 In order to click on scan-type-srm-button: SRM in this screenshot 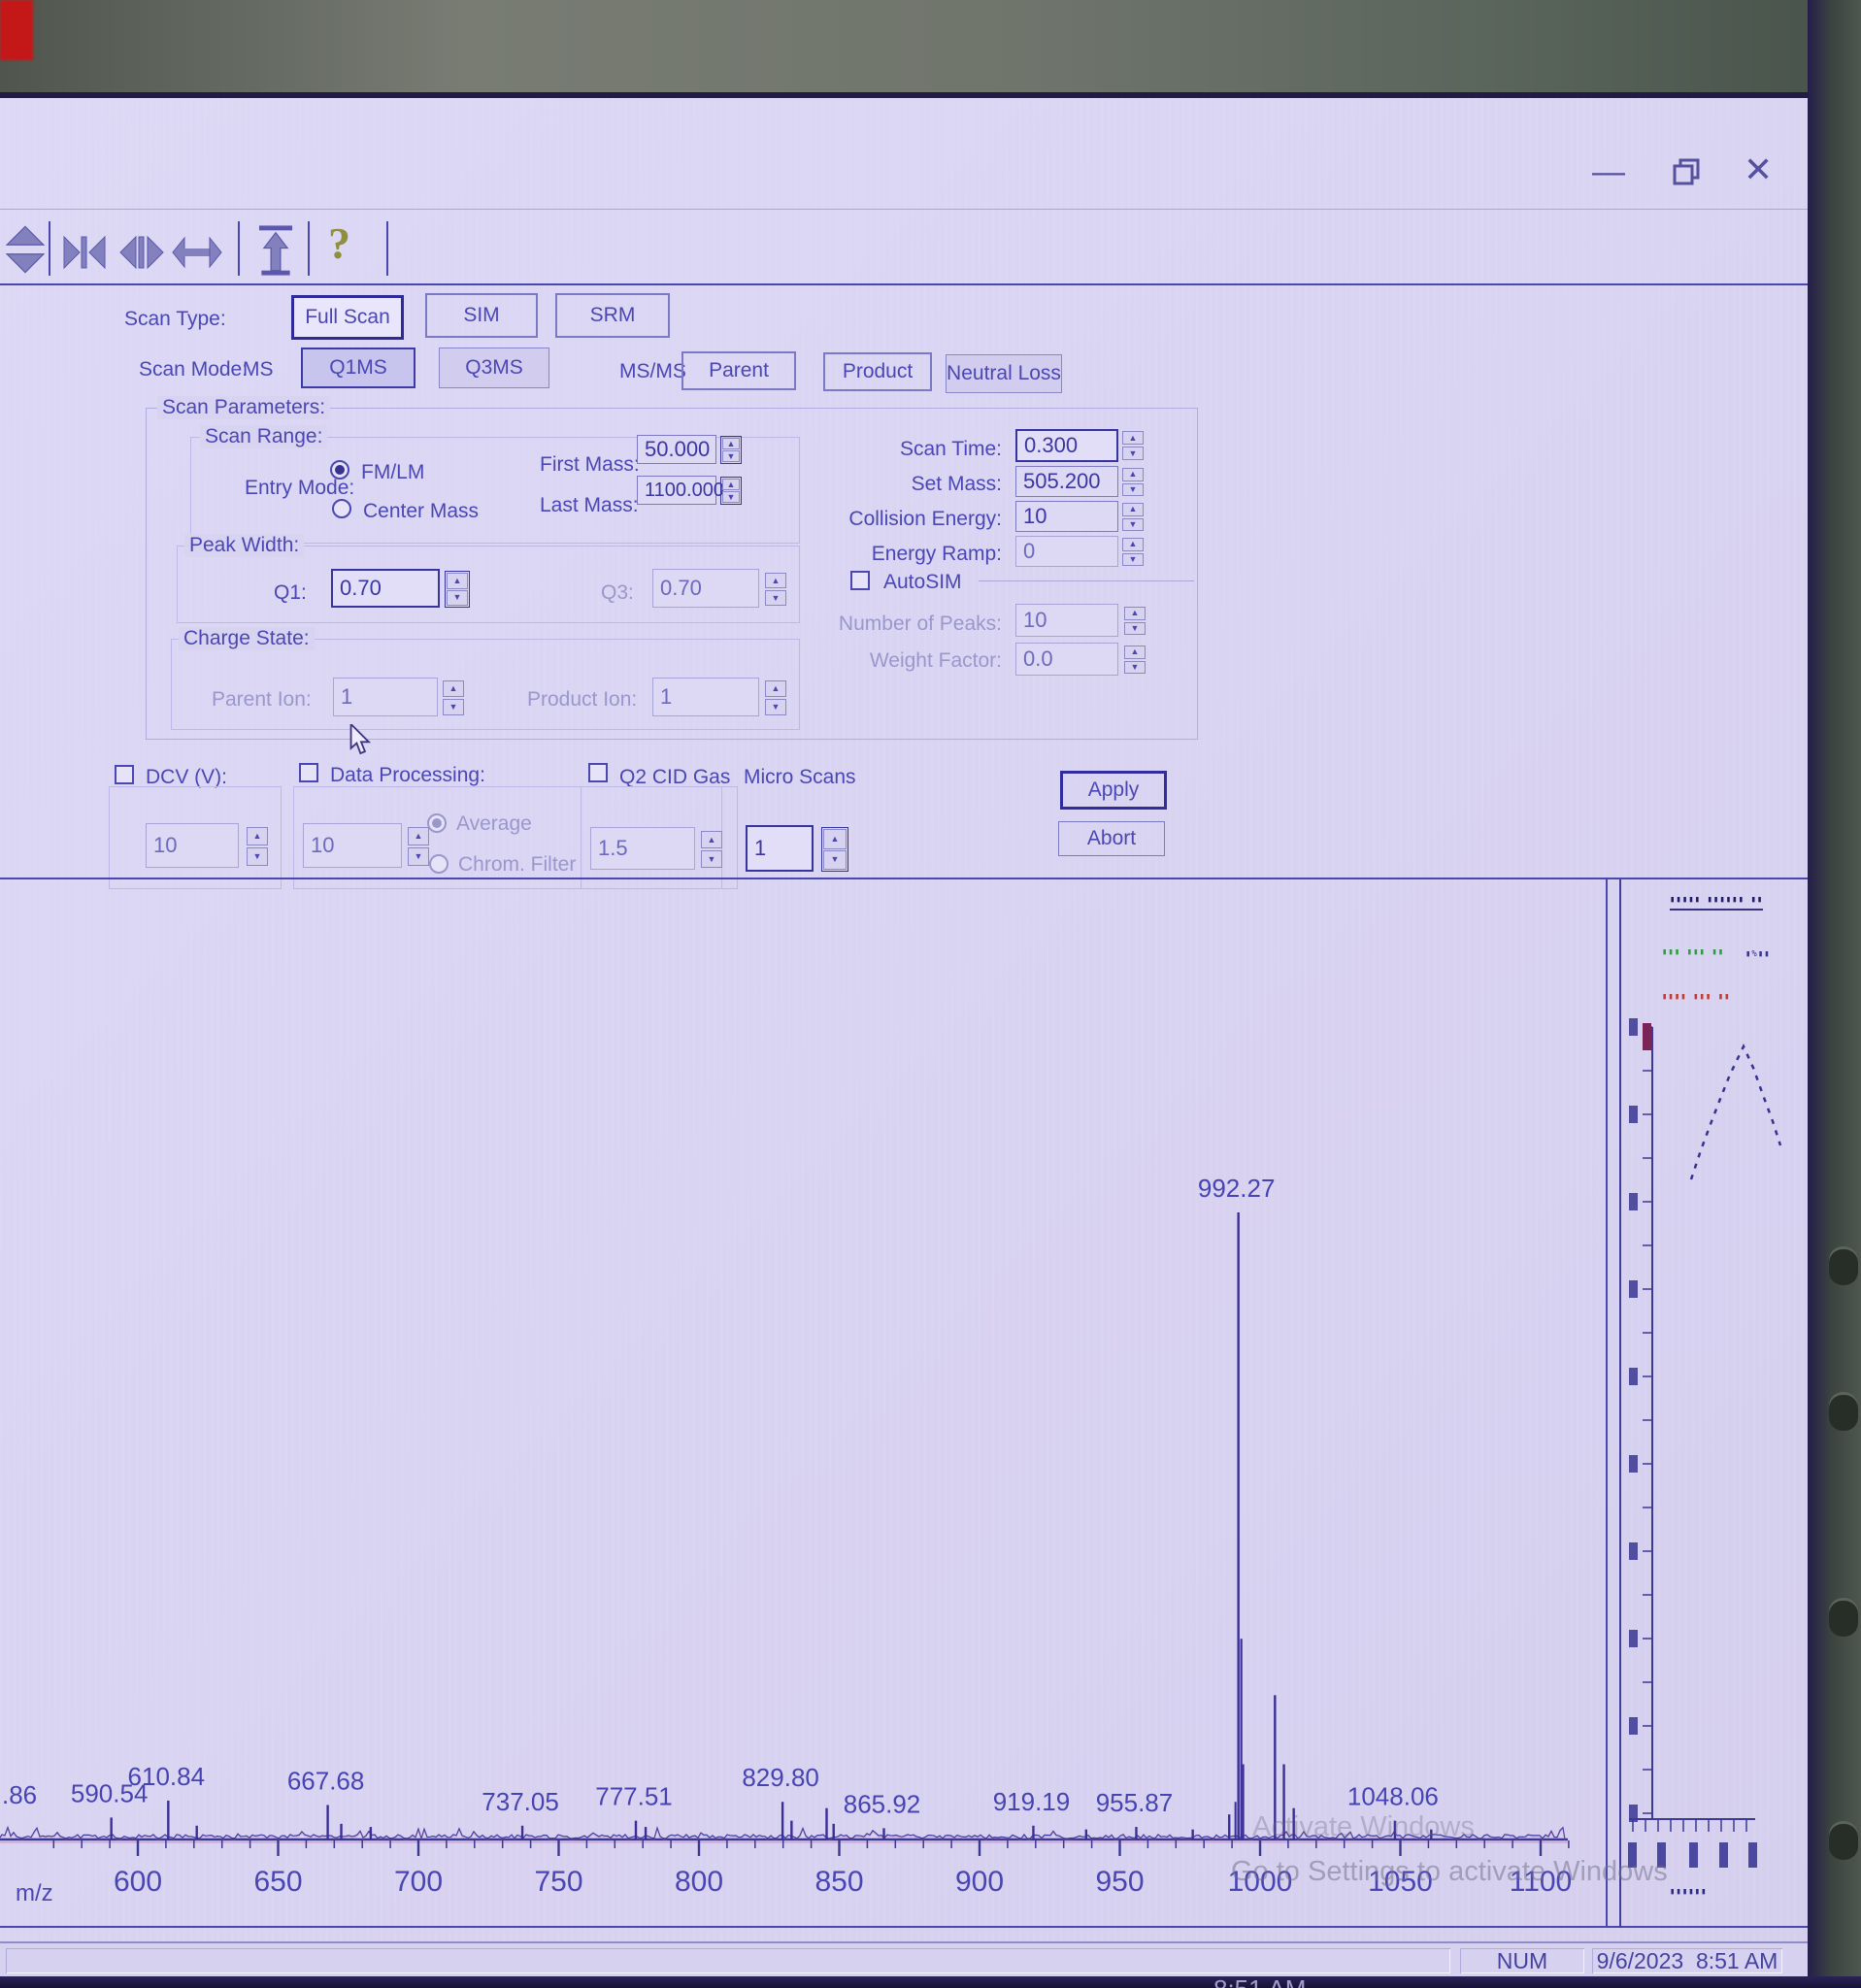, I will do `click(612, 316)`.